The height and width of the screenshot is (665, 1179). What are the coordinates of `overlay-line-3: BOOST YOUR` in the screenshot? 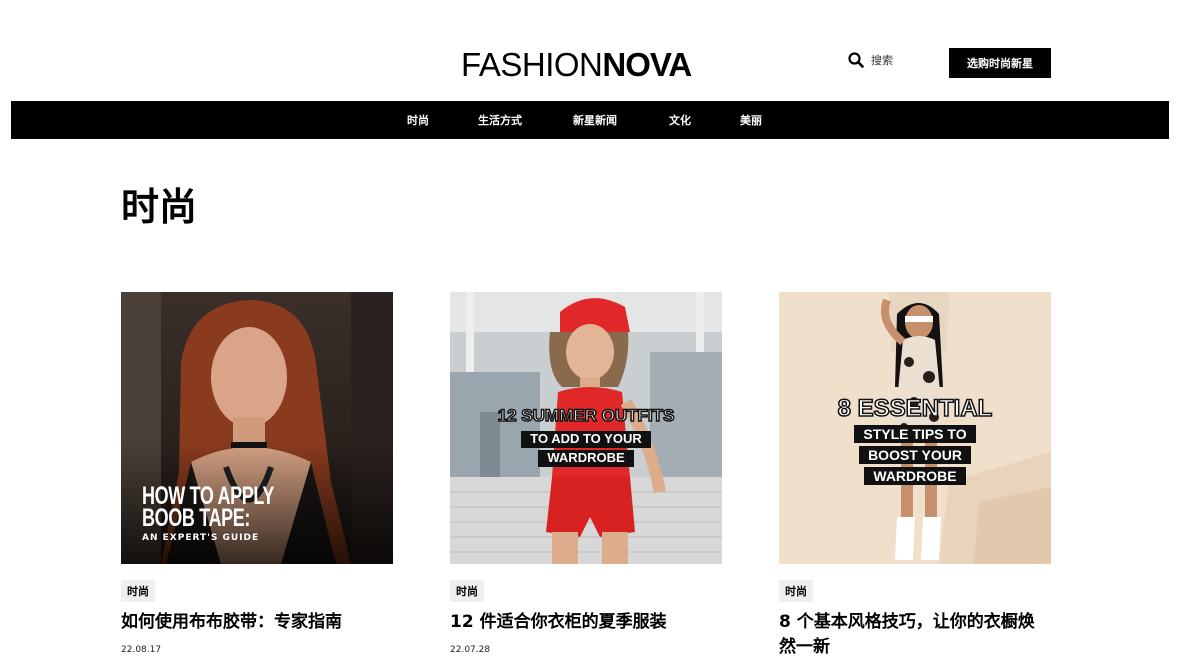 It's located at (915, 455).